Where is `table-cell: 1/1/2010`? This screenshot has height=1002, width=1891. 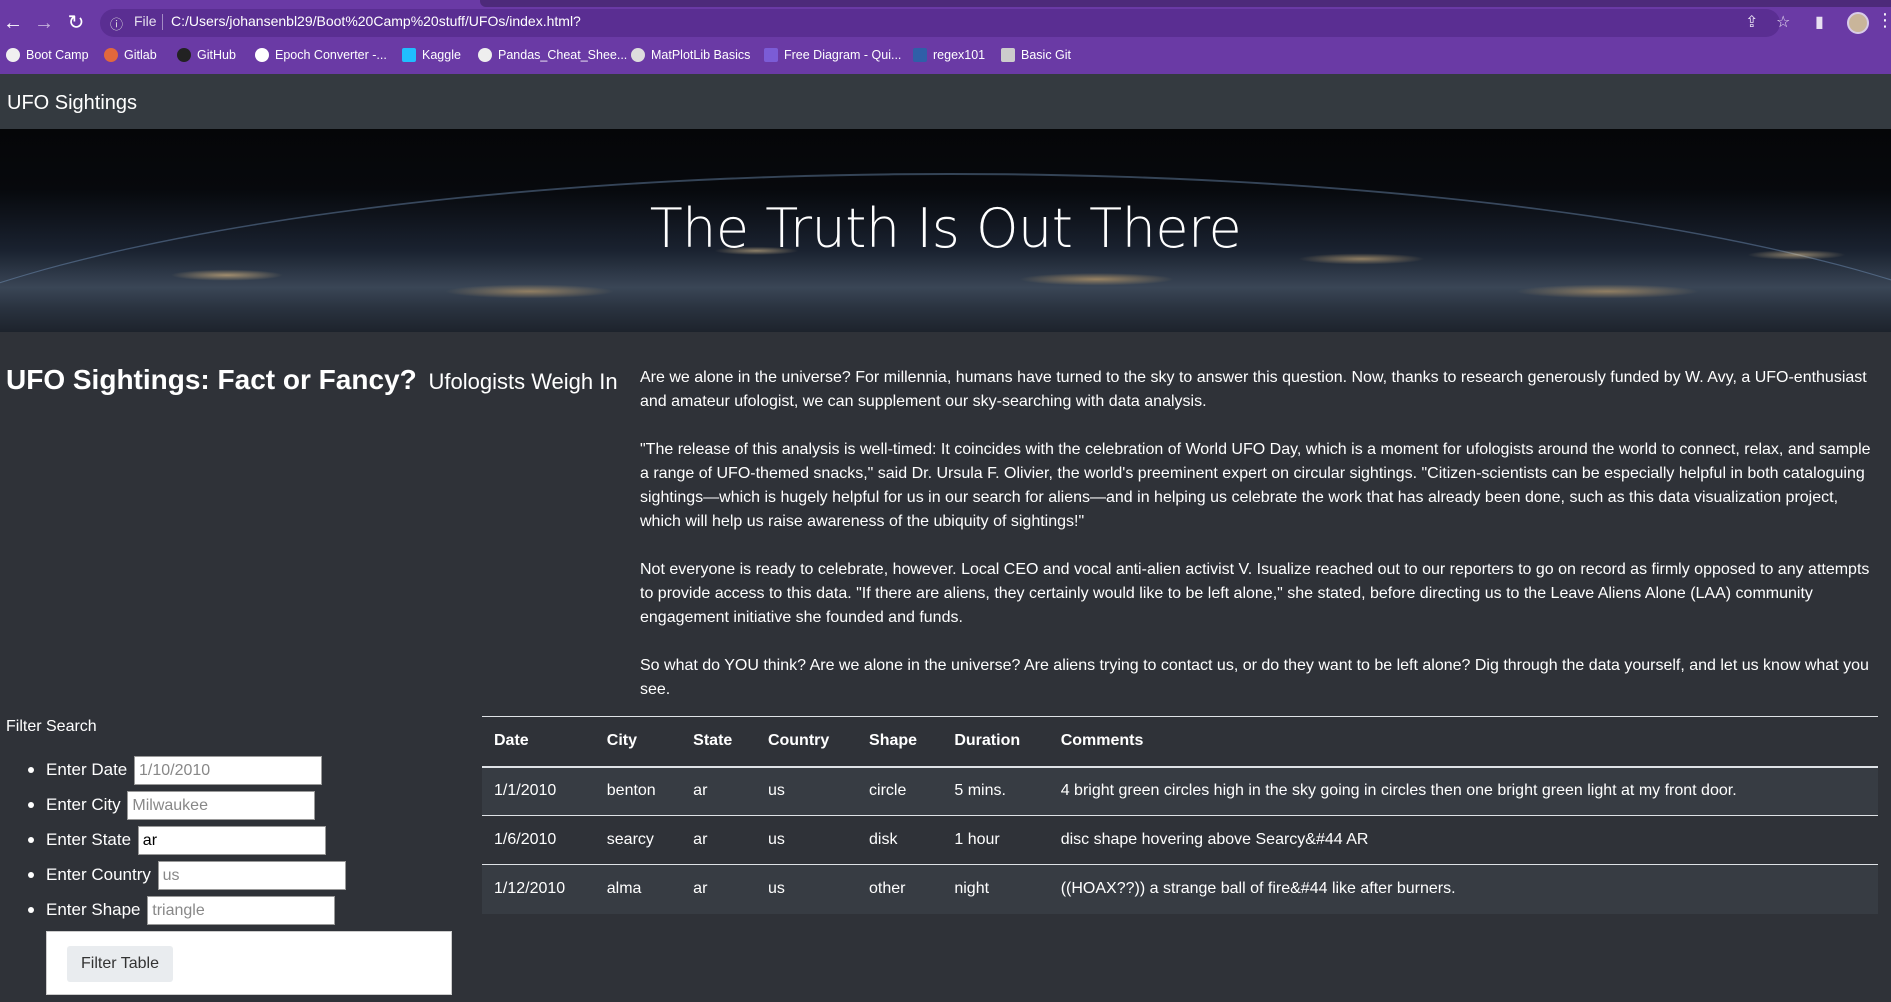 table-cell: 1/1/2010 is located at coordinates (538, 791).